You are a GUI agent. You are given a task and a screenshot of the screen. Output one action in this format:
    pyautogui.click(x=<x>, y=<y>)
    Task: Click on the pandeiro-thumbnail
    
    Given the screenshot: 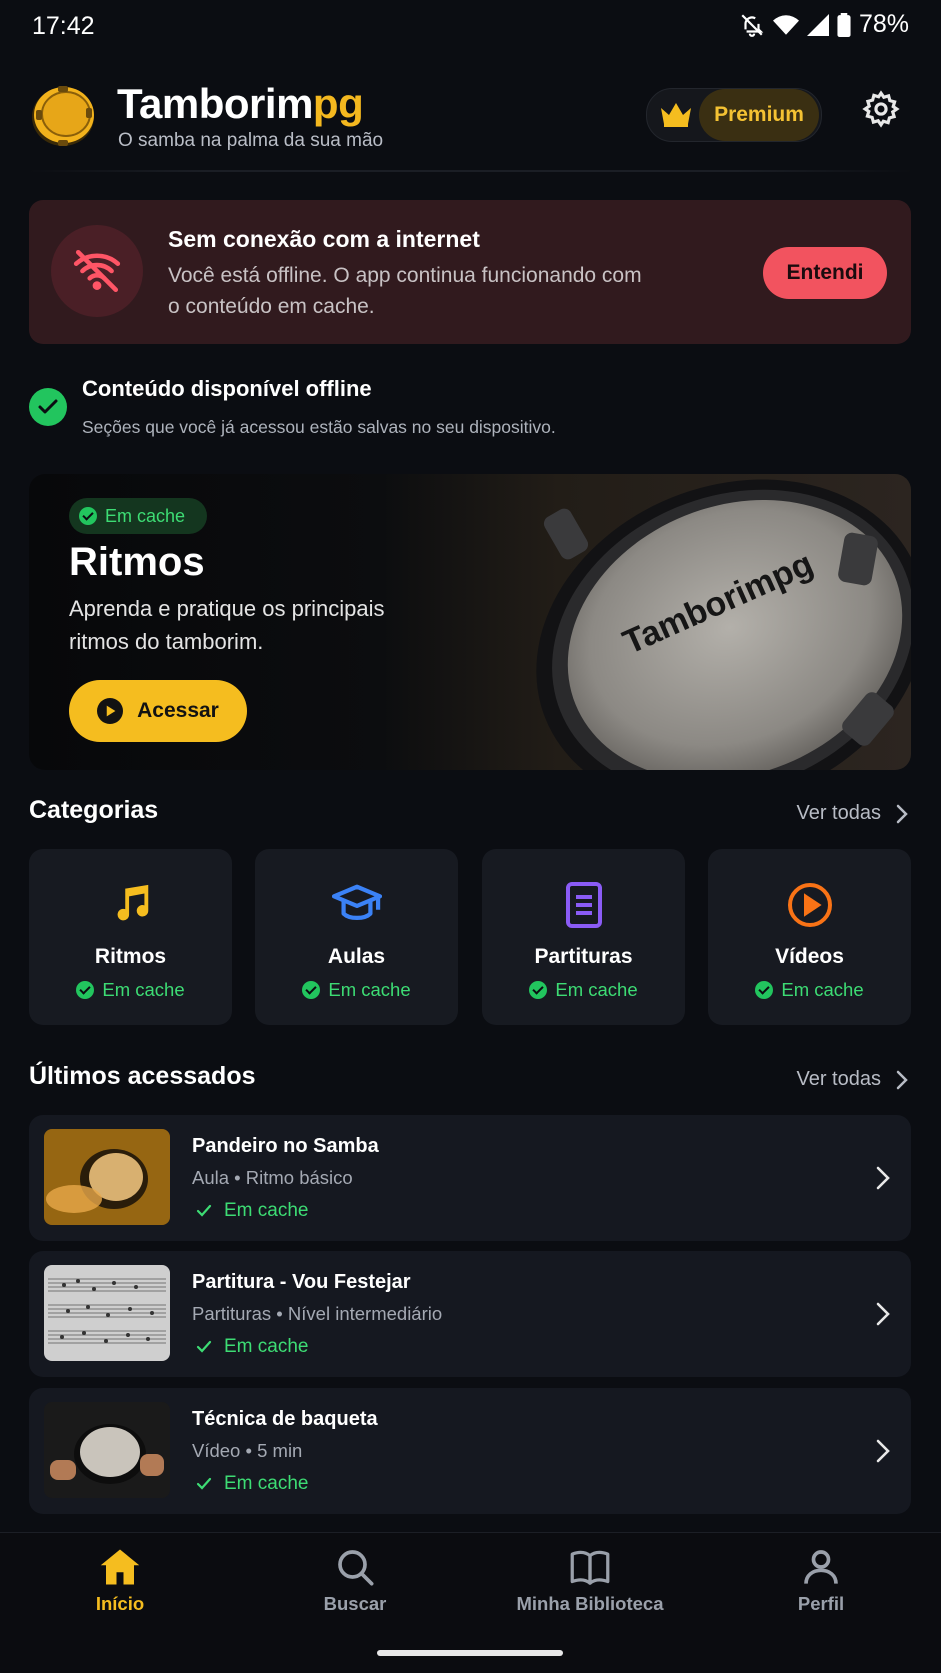 What is the action you would take?
    pyautogui.click(x=107, y=1177)
    